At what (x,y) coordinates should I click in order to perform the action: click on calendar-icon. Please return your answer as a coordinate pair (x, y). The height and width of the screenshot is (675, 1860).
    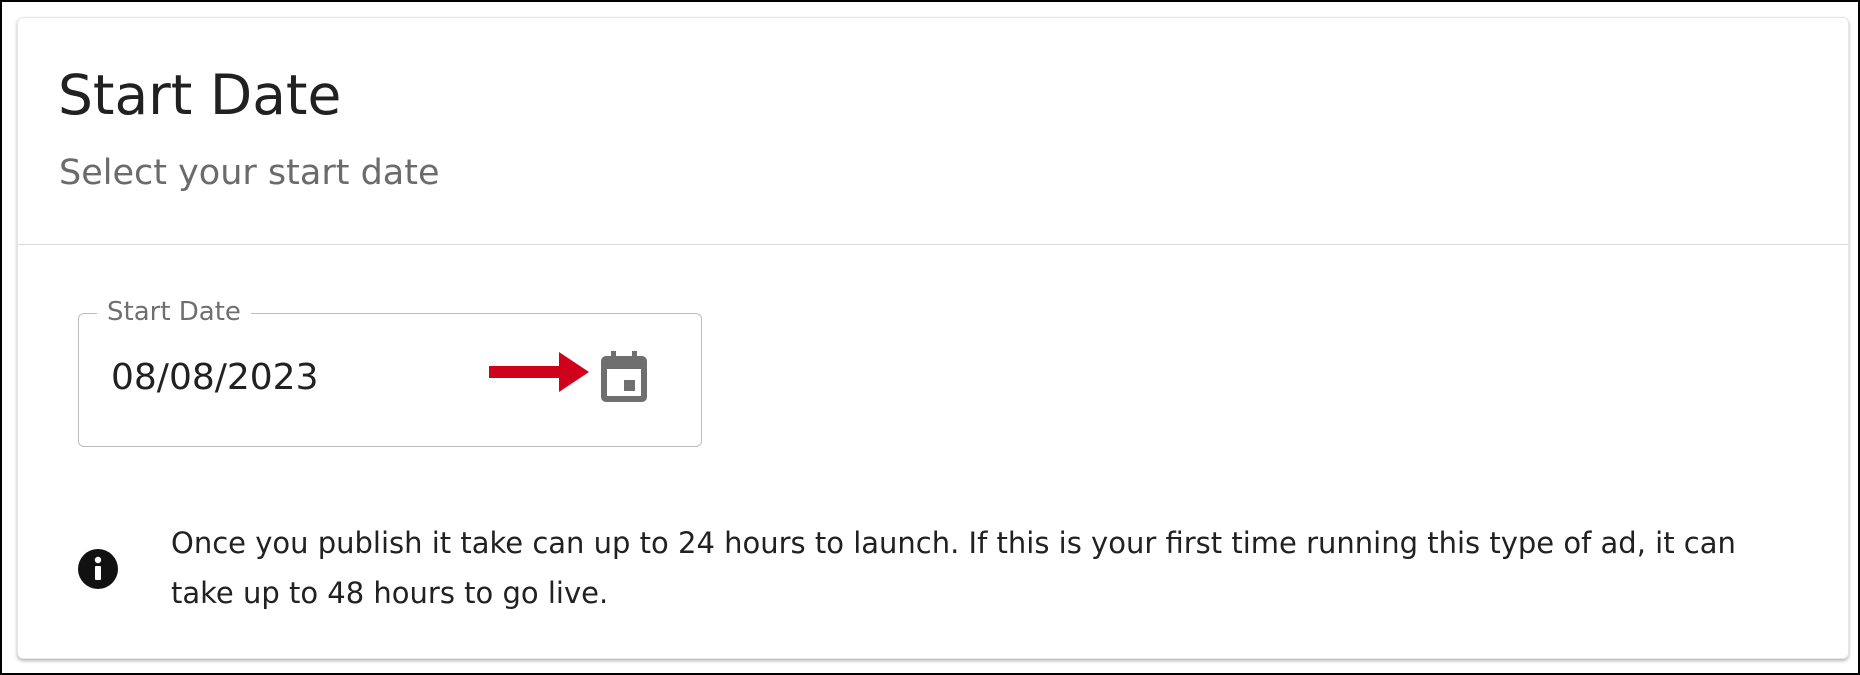
    Looking at the image, I should click on (624, 376).